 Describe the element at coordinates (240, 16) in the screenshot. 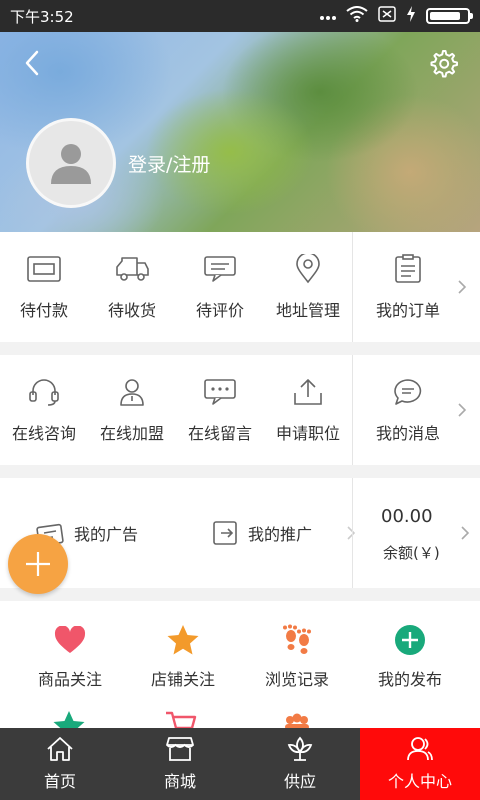

I see `status-bar: 下午3:52` at that location.